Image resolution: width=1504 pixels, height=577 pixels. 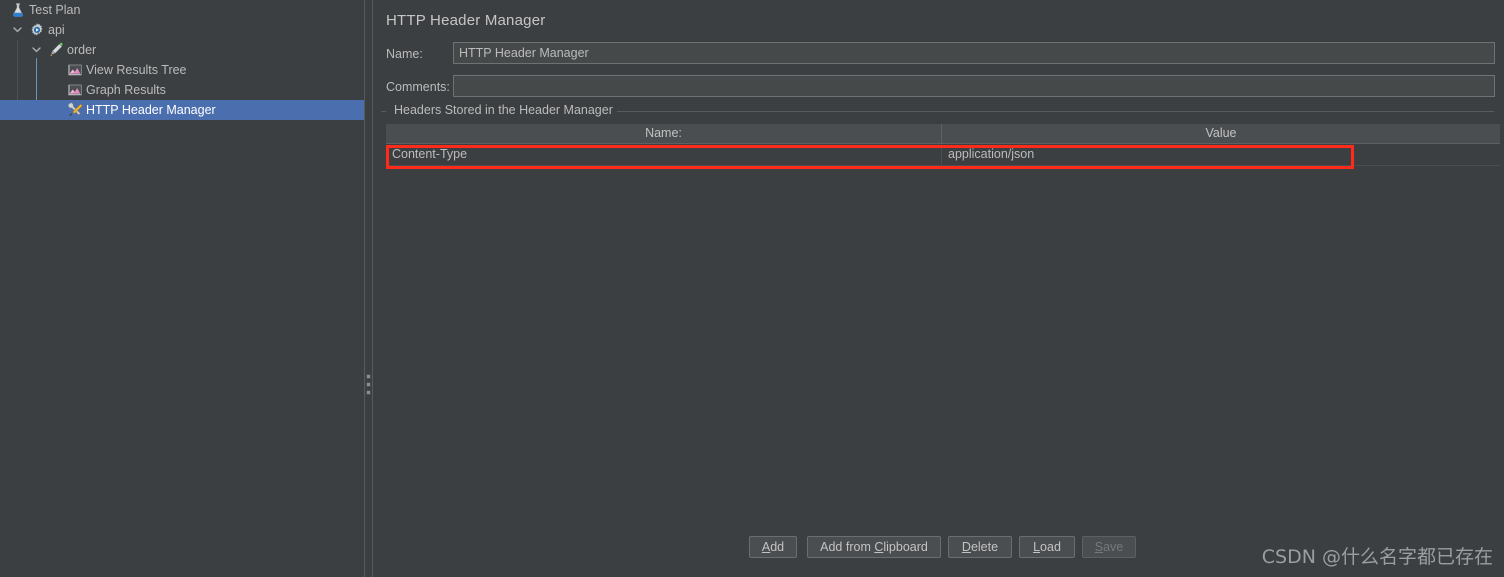 I want to click on name-input-value: HTTP Header Manager, so click(x=524, y=53).